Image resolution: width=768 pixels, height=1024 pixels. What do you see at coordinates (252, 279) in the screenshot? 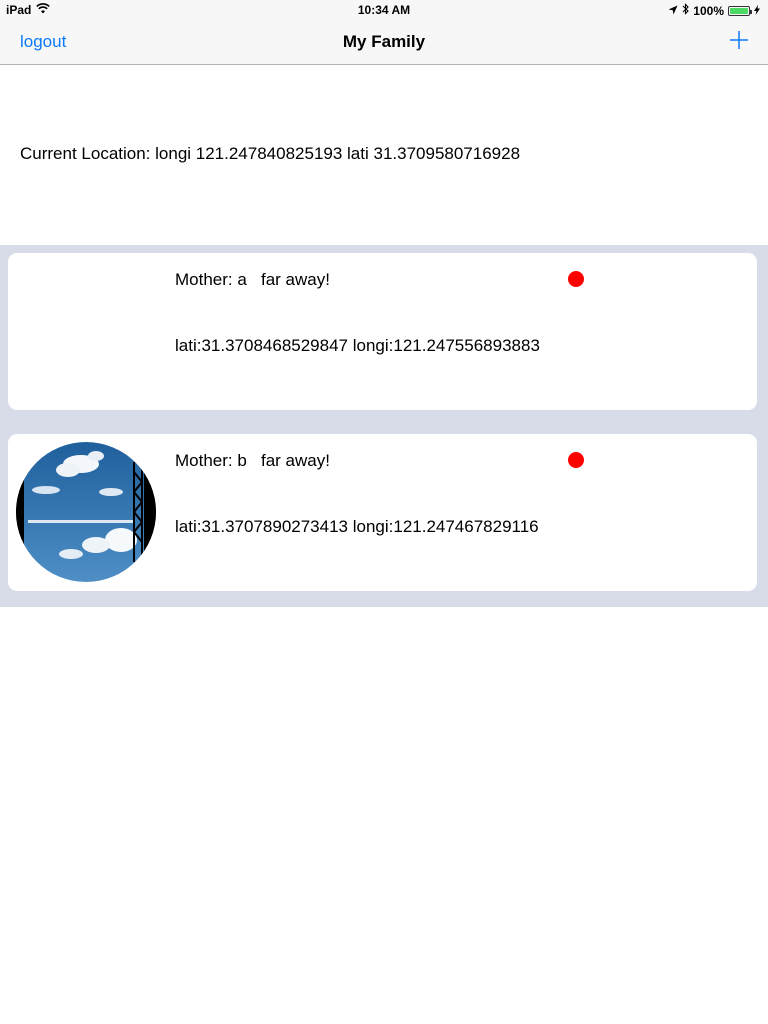
I see `member-name: Mother: a far away!` at bounding box center [252, 279].